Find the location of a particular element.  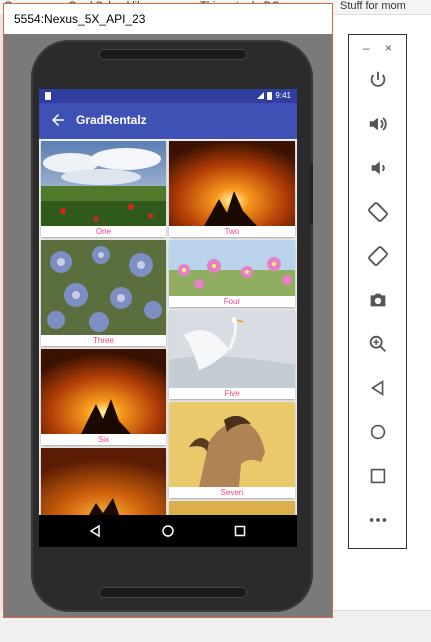

zoom-icon is located at coordinates (378, 344).